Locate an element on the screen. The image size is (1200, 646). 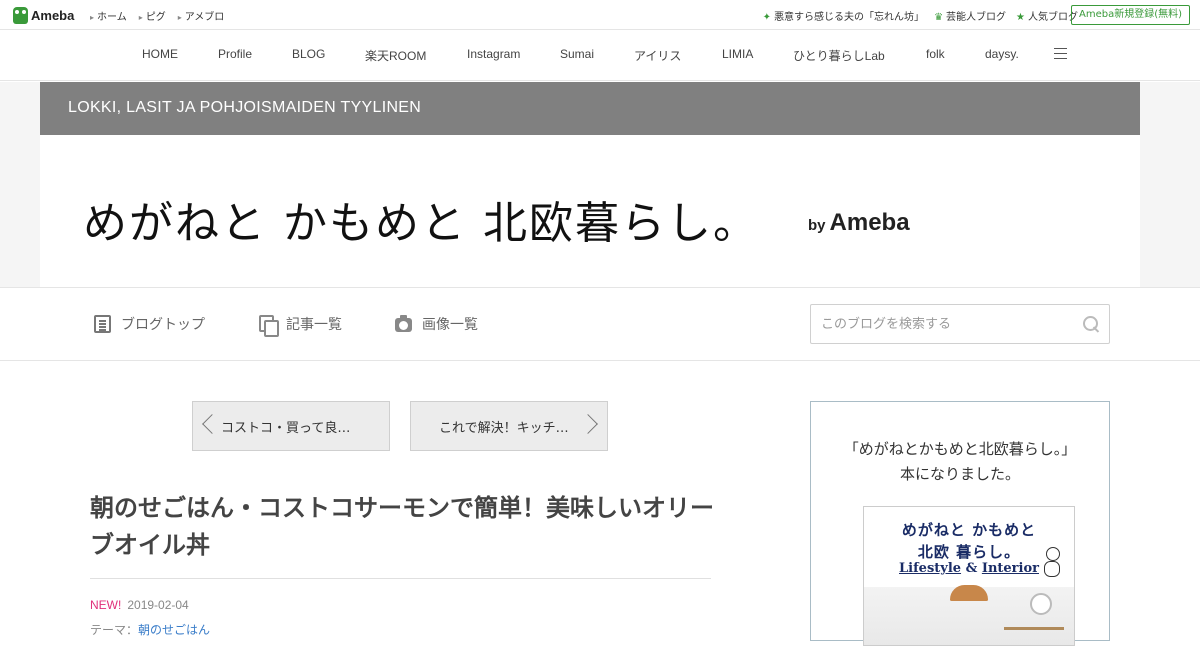
camera-icon is located at coordinates (403, 323).